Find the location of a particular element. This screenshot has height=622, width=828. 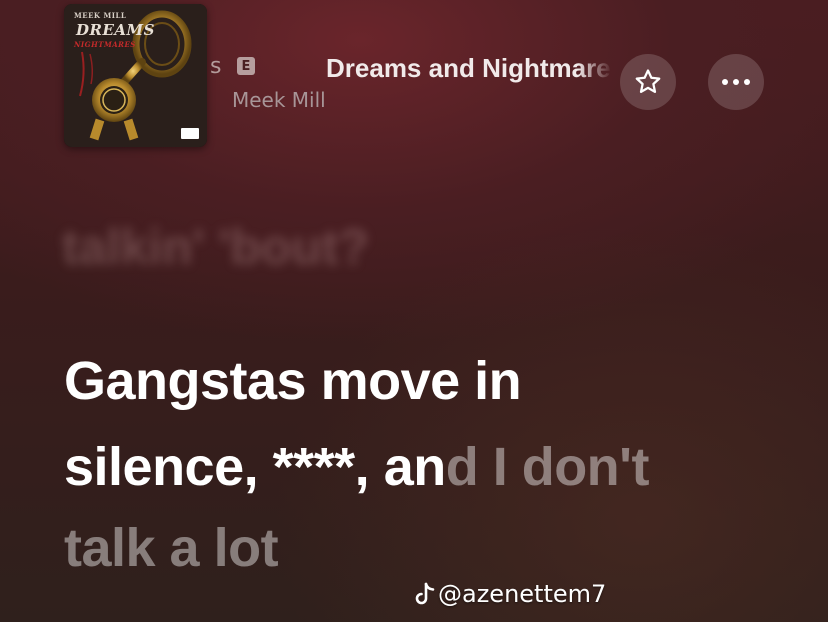

star-icon is located at coordinates (648, 81).